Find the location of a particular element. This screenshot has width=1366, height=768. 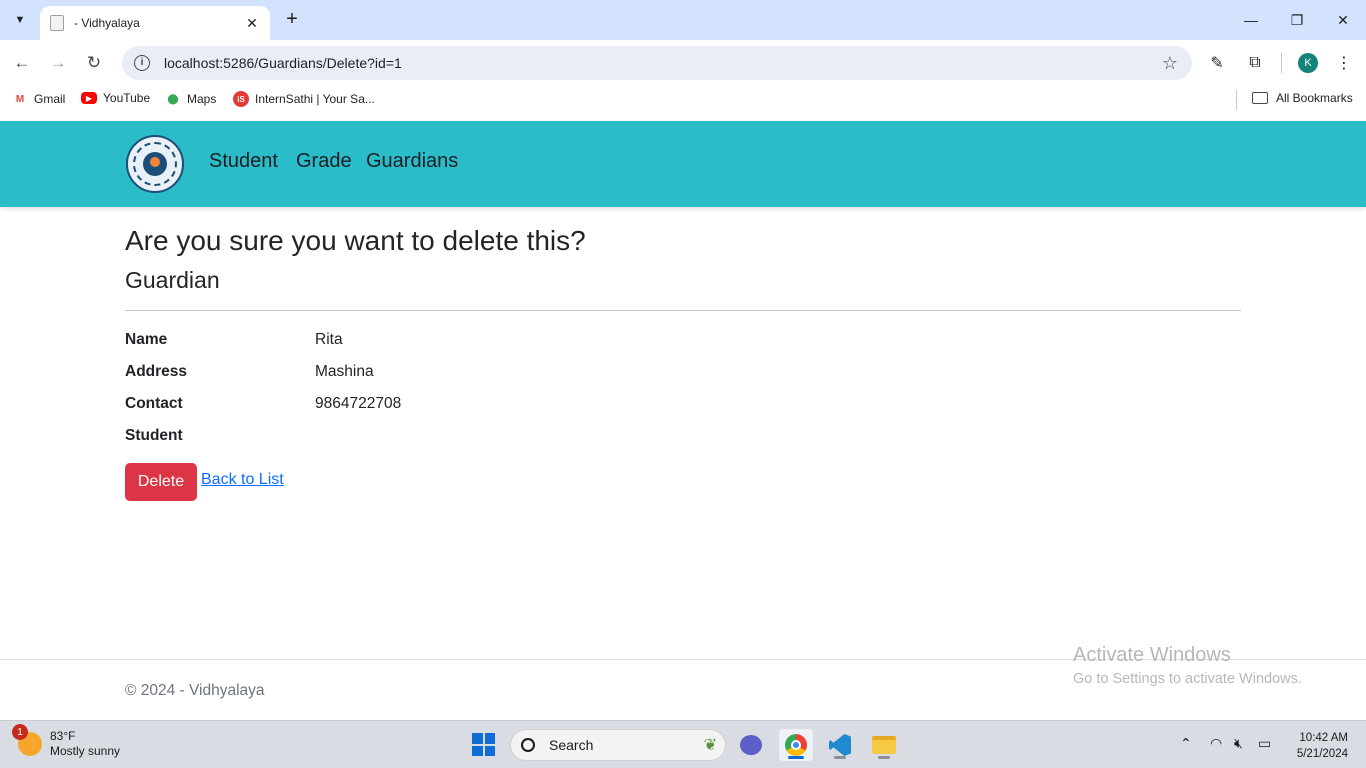

folder-icon is located at coordinates (1260, 98).